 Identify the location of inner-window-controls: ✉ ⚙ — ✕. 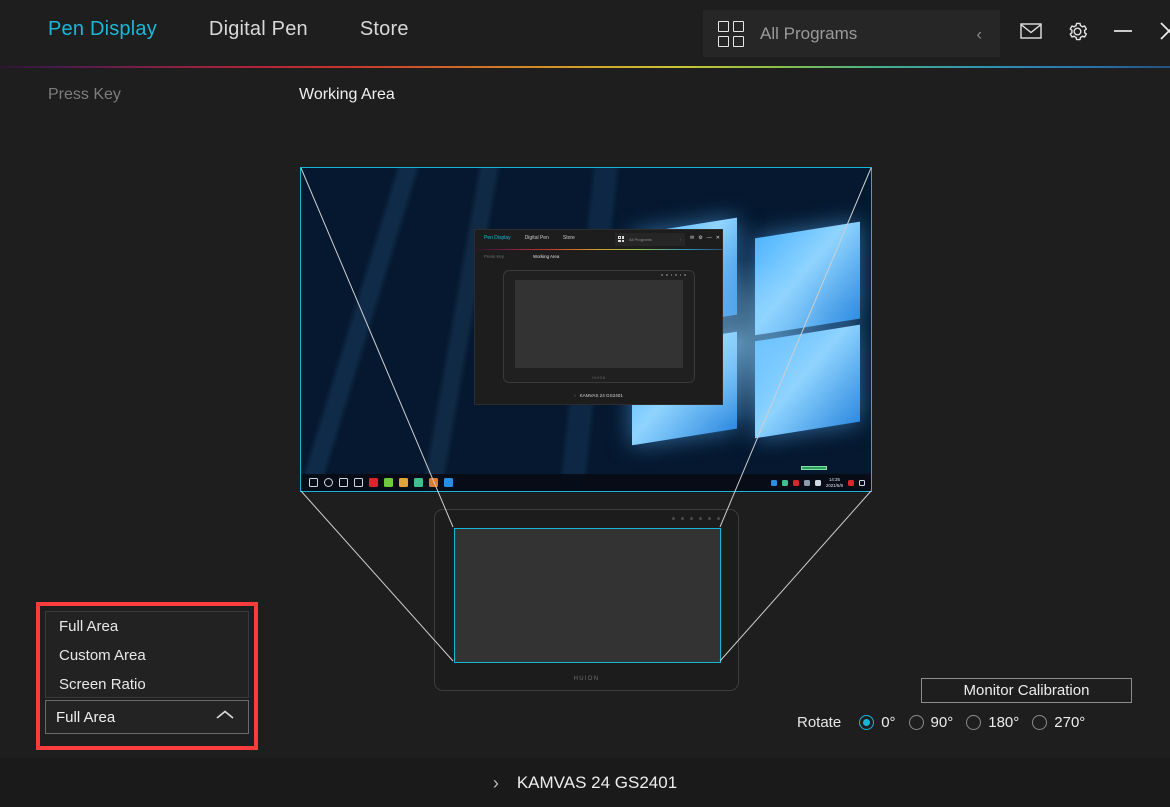
(705, 238).